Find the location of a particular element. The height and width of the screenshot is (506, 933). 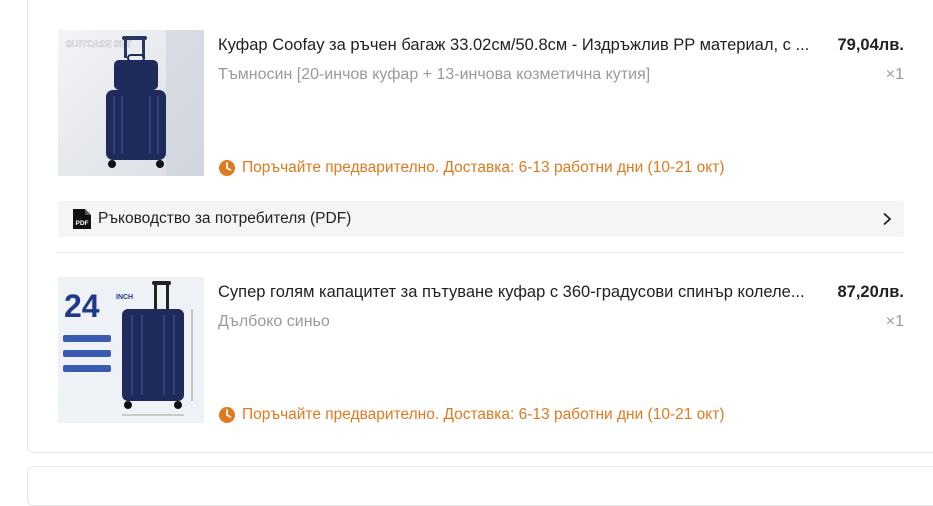

product-image: SUITCASE SET is located at coordinates (131, 103).